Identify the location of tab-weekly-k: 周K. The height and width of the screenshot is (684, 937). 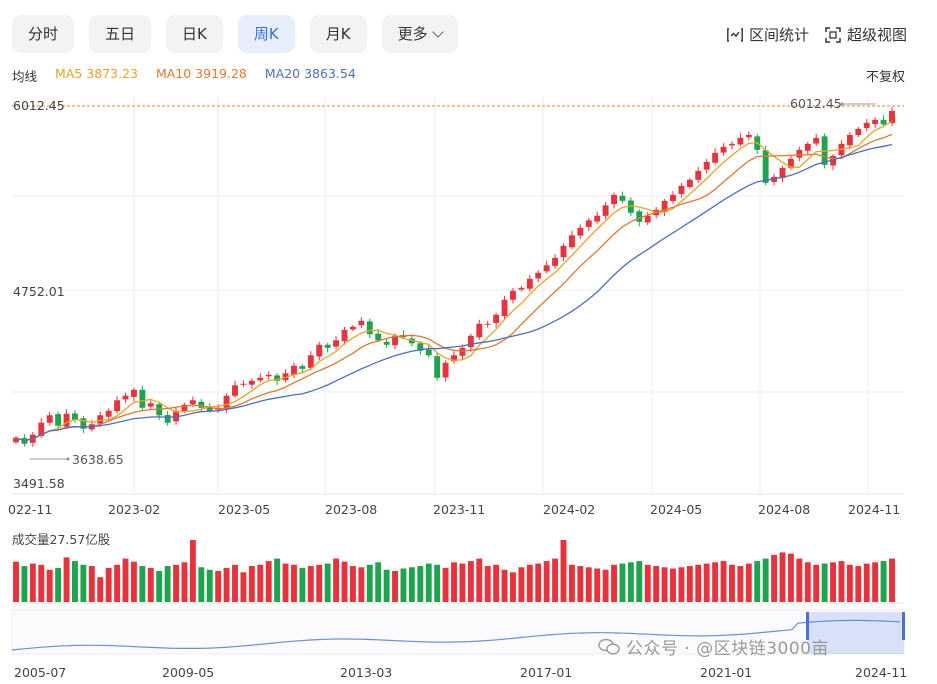
(266, 34).